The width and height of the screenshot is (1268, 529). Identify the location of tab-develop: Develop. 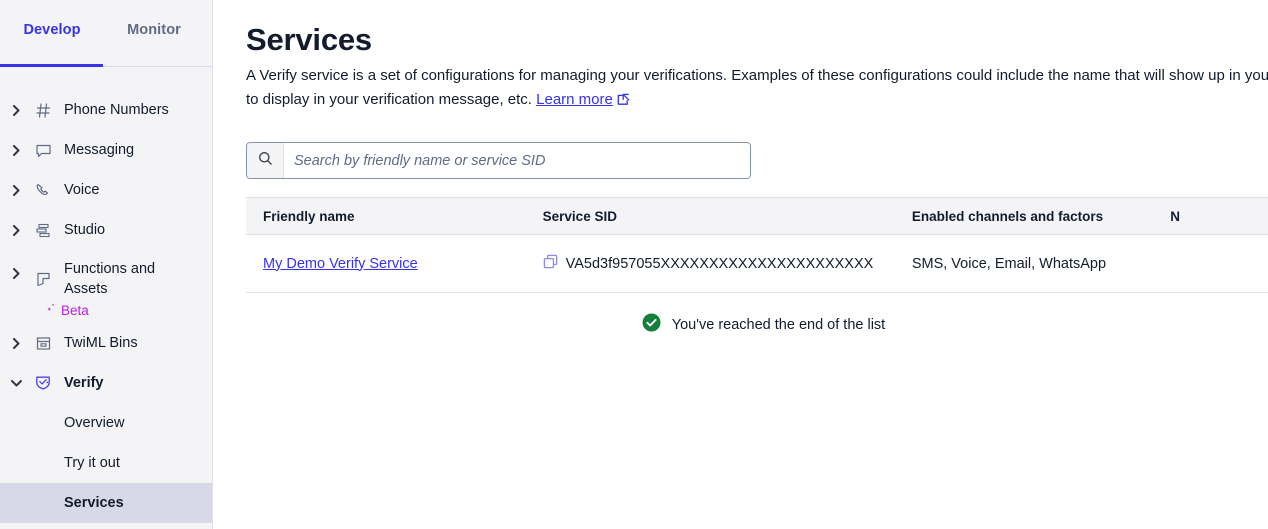
(52, 38).